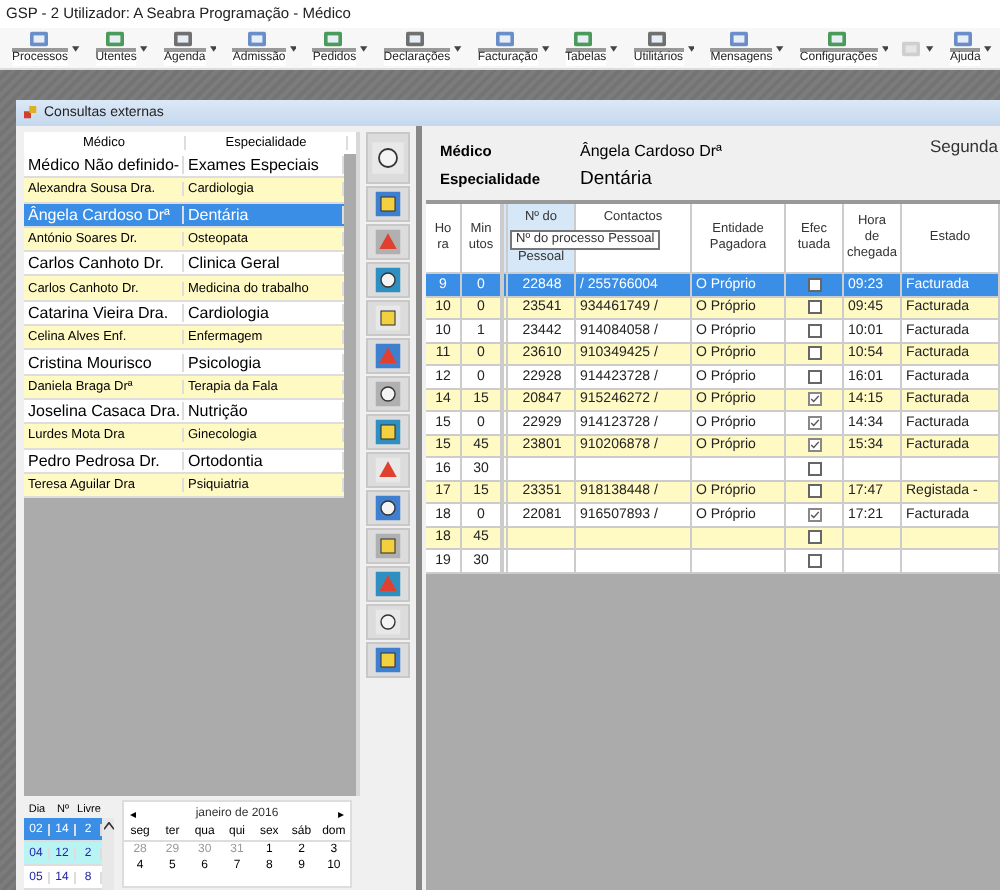 The width and height of the screenshot is (1000, 890). What do you see at coordinates (104, 312) in the screenshot?
I see `doctor-name: Catarina Vieira Dra.` at bounding box center [104, 312].